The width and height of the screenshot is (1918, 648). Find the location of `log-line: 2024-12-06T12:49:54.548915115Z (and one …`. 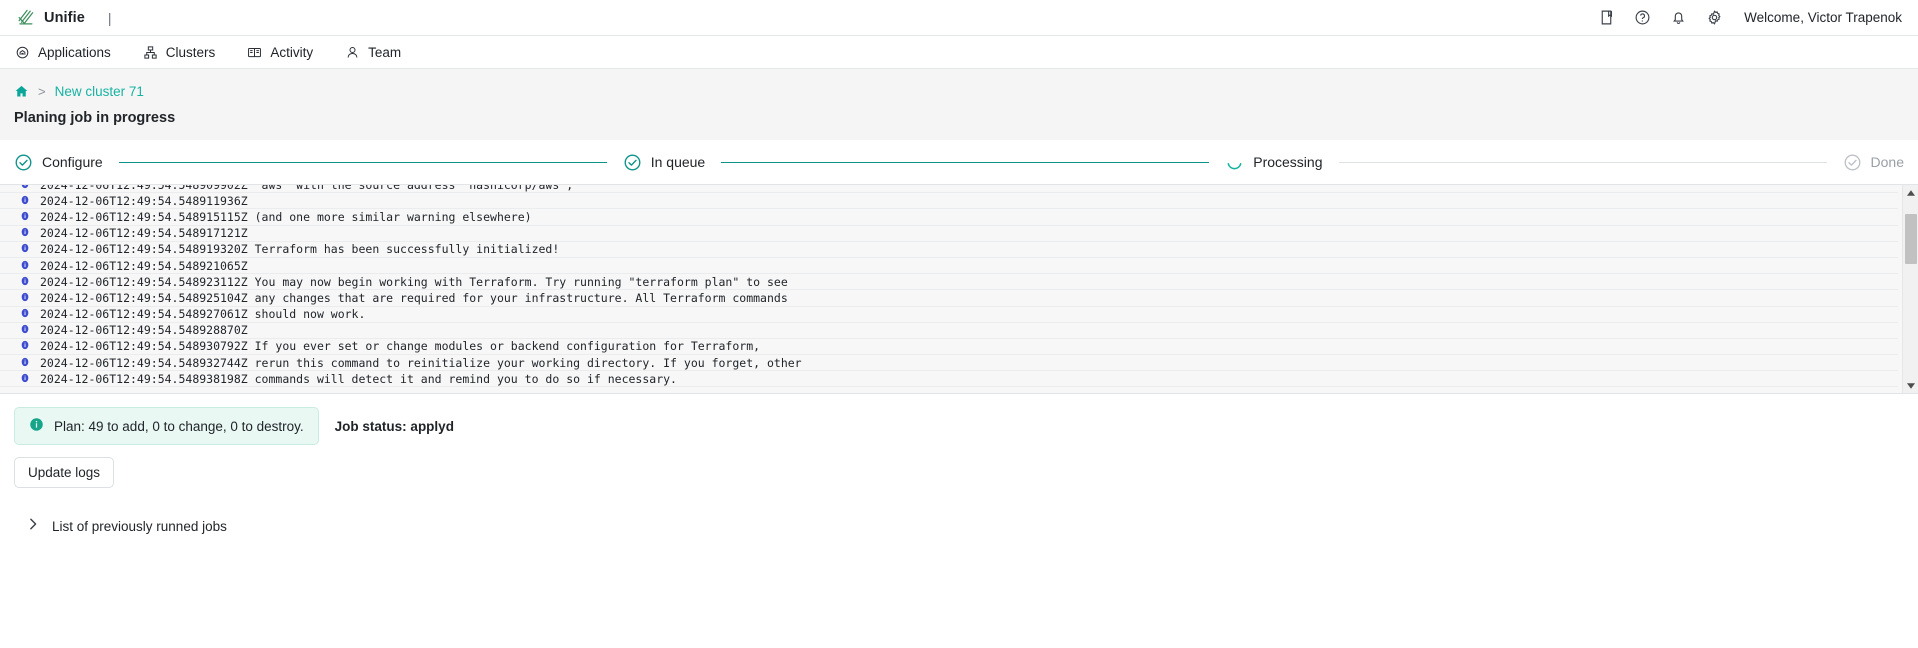

log-line: 2024-12-06T12:49:54.548915115Z (and one … is located at coordinates (949, 217).